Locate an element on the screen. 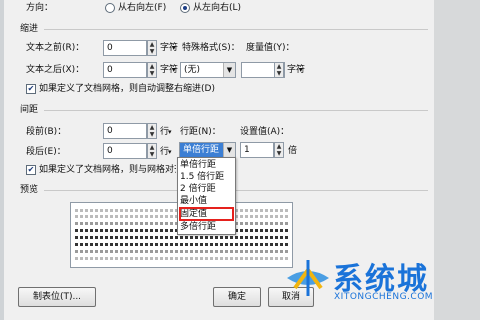 The width and height of the screenshot is (480, 320). line-spacing-dropdown-list: 单倍行距 1.5 倍行距 2 倍行距 最小值 固定值 多倍行距 is located at coordinates (206, 196).